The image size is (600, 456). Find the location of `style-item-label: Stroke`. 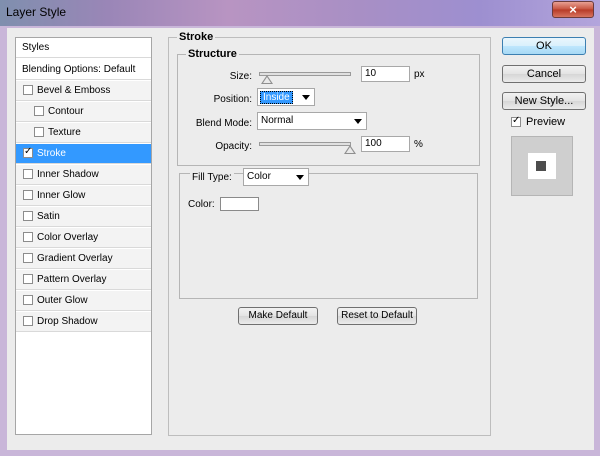

style-item-label: Stroke is located at coordinates (51, 153).